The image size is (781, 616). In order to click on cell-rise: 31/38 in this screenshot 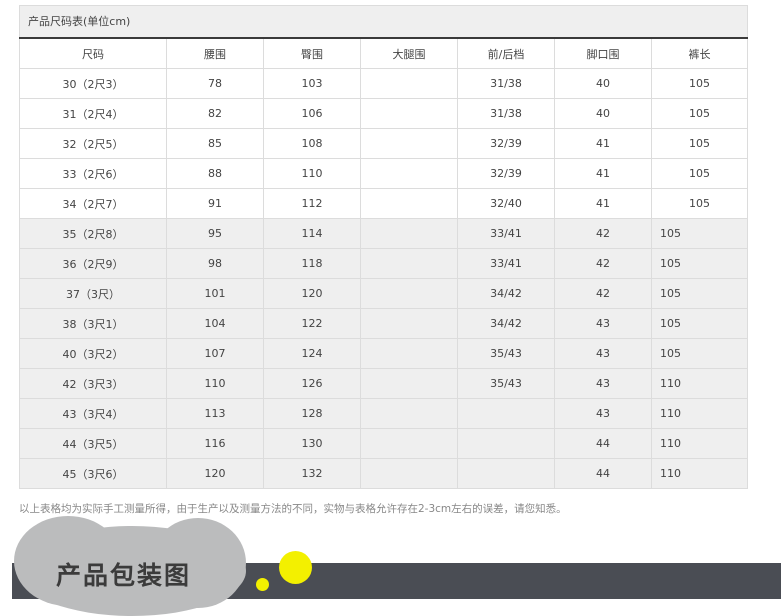, I will do `click(506, 113)`.